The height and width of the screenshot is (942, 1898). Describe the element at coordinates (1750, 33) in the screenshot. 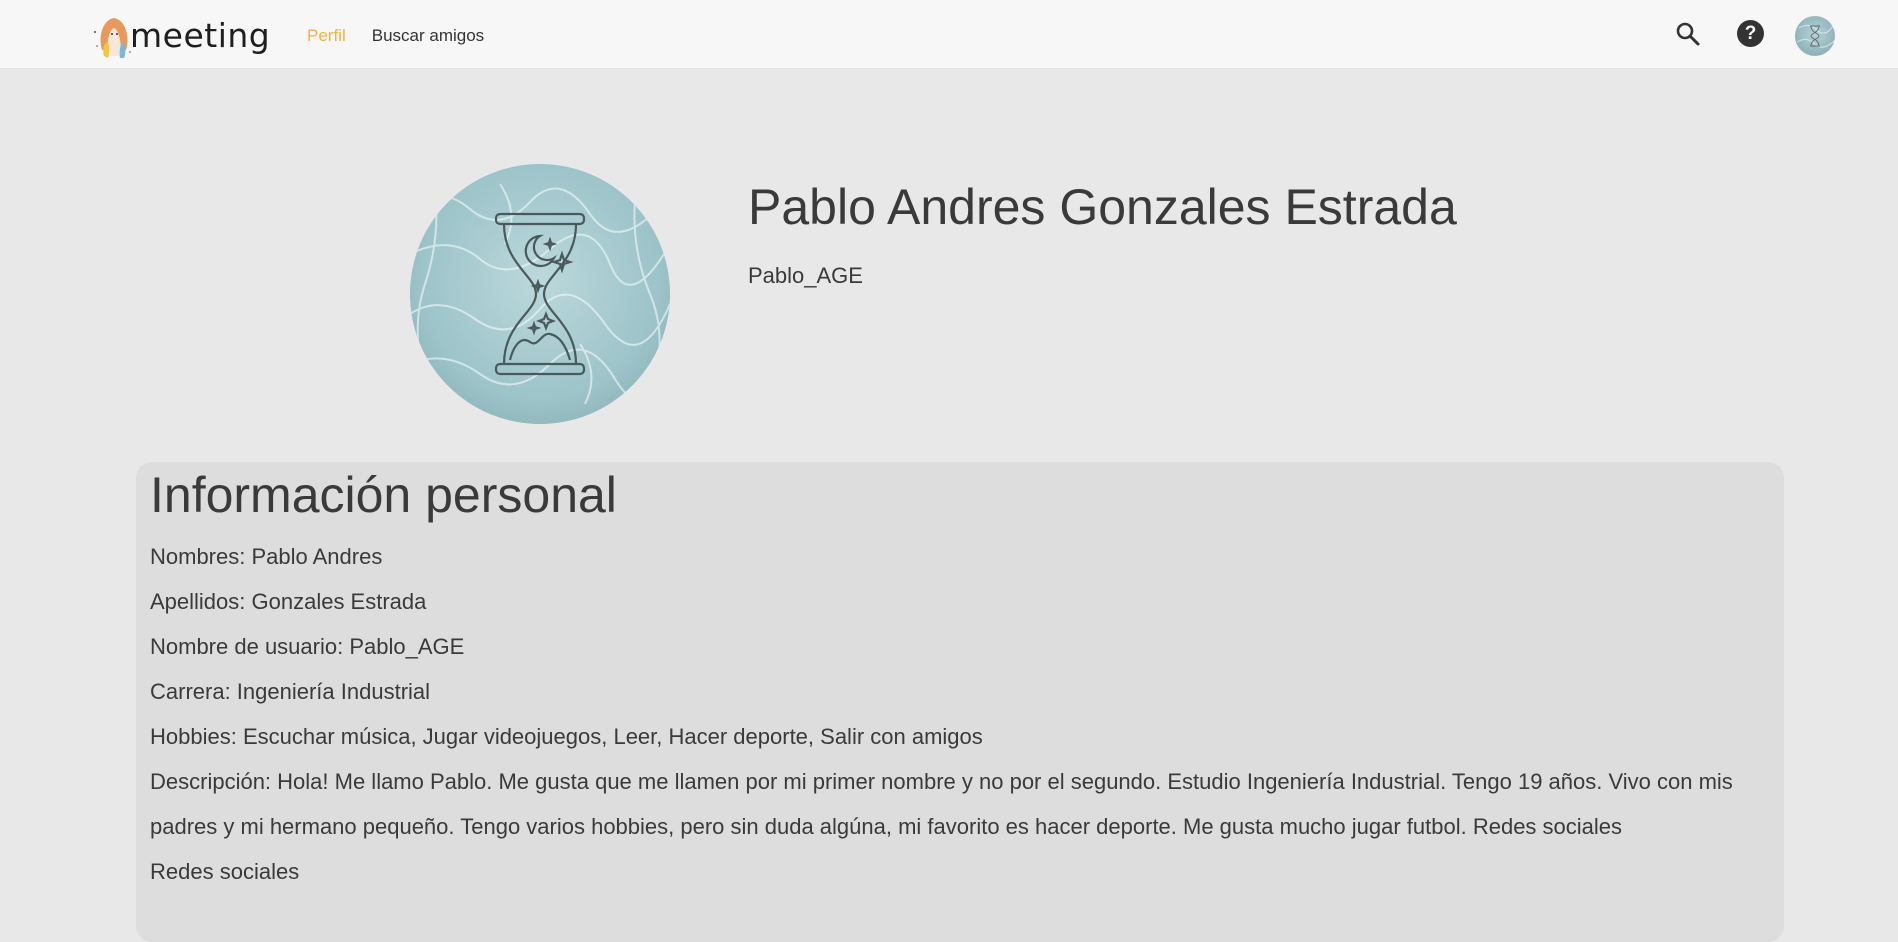

I see `help-icon: ?` at that location.